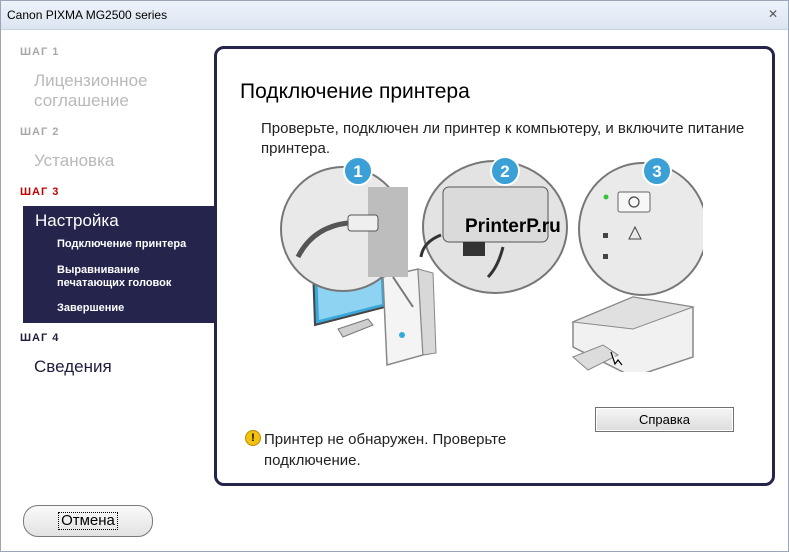  I want to click on callout-2: 2, so click(505, 171).